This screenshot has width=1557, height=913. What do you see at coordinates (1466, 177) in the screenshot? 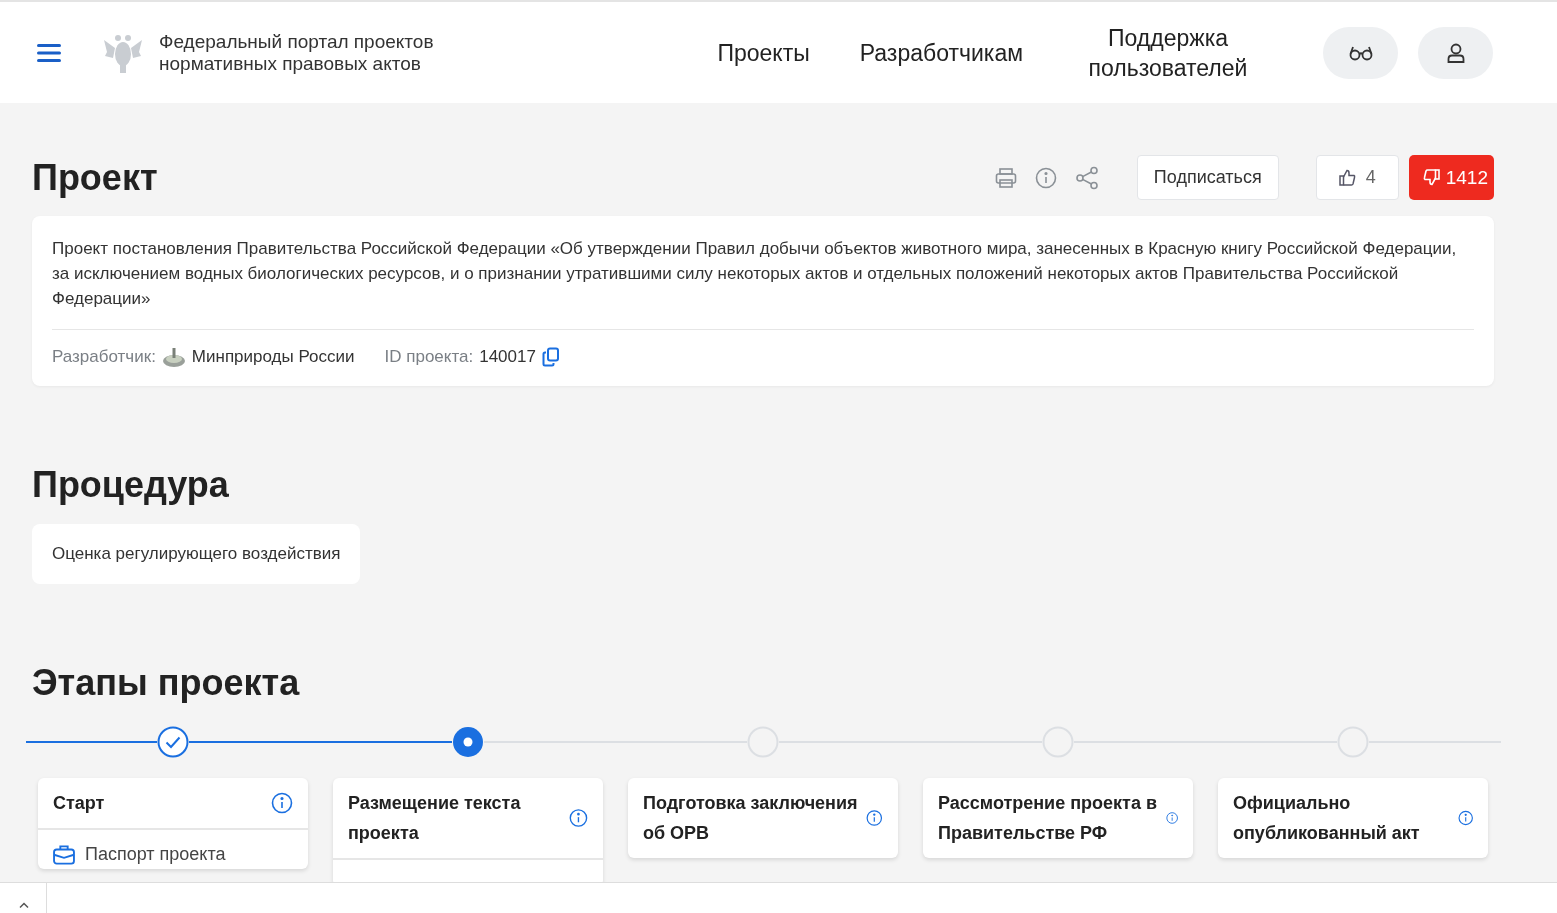
I see `dislike-count: 1412` at bounding box center [1466, 177].